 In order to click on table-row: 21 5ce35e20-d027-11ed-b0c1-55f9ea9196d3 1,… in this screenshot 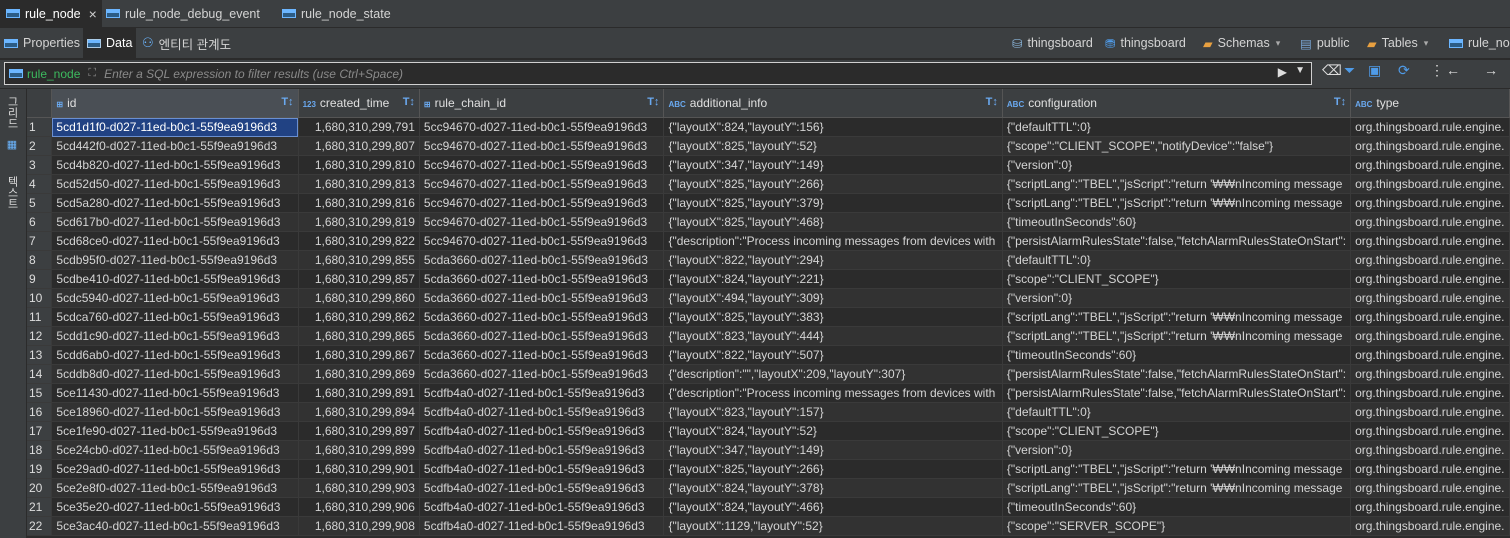, I will do `click(768, 507)`.